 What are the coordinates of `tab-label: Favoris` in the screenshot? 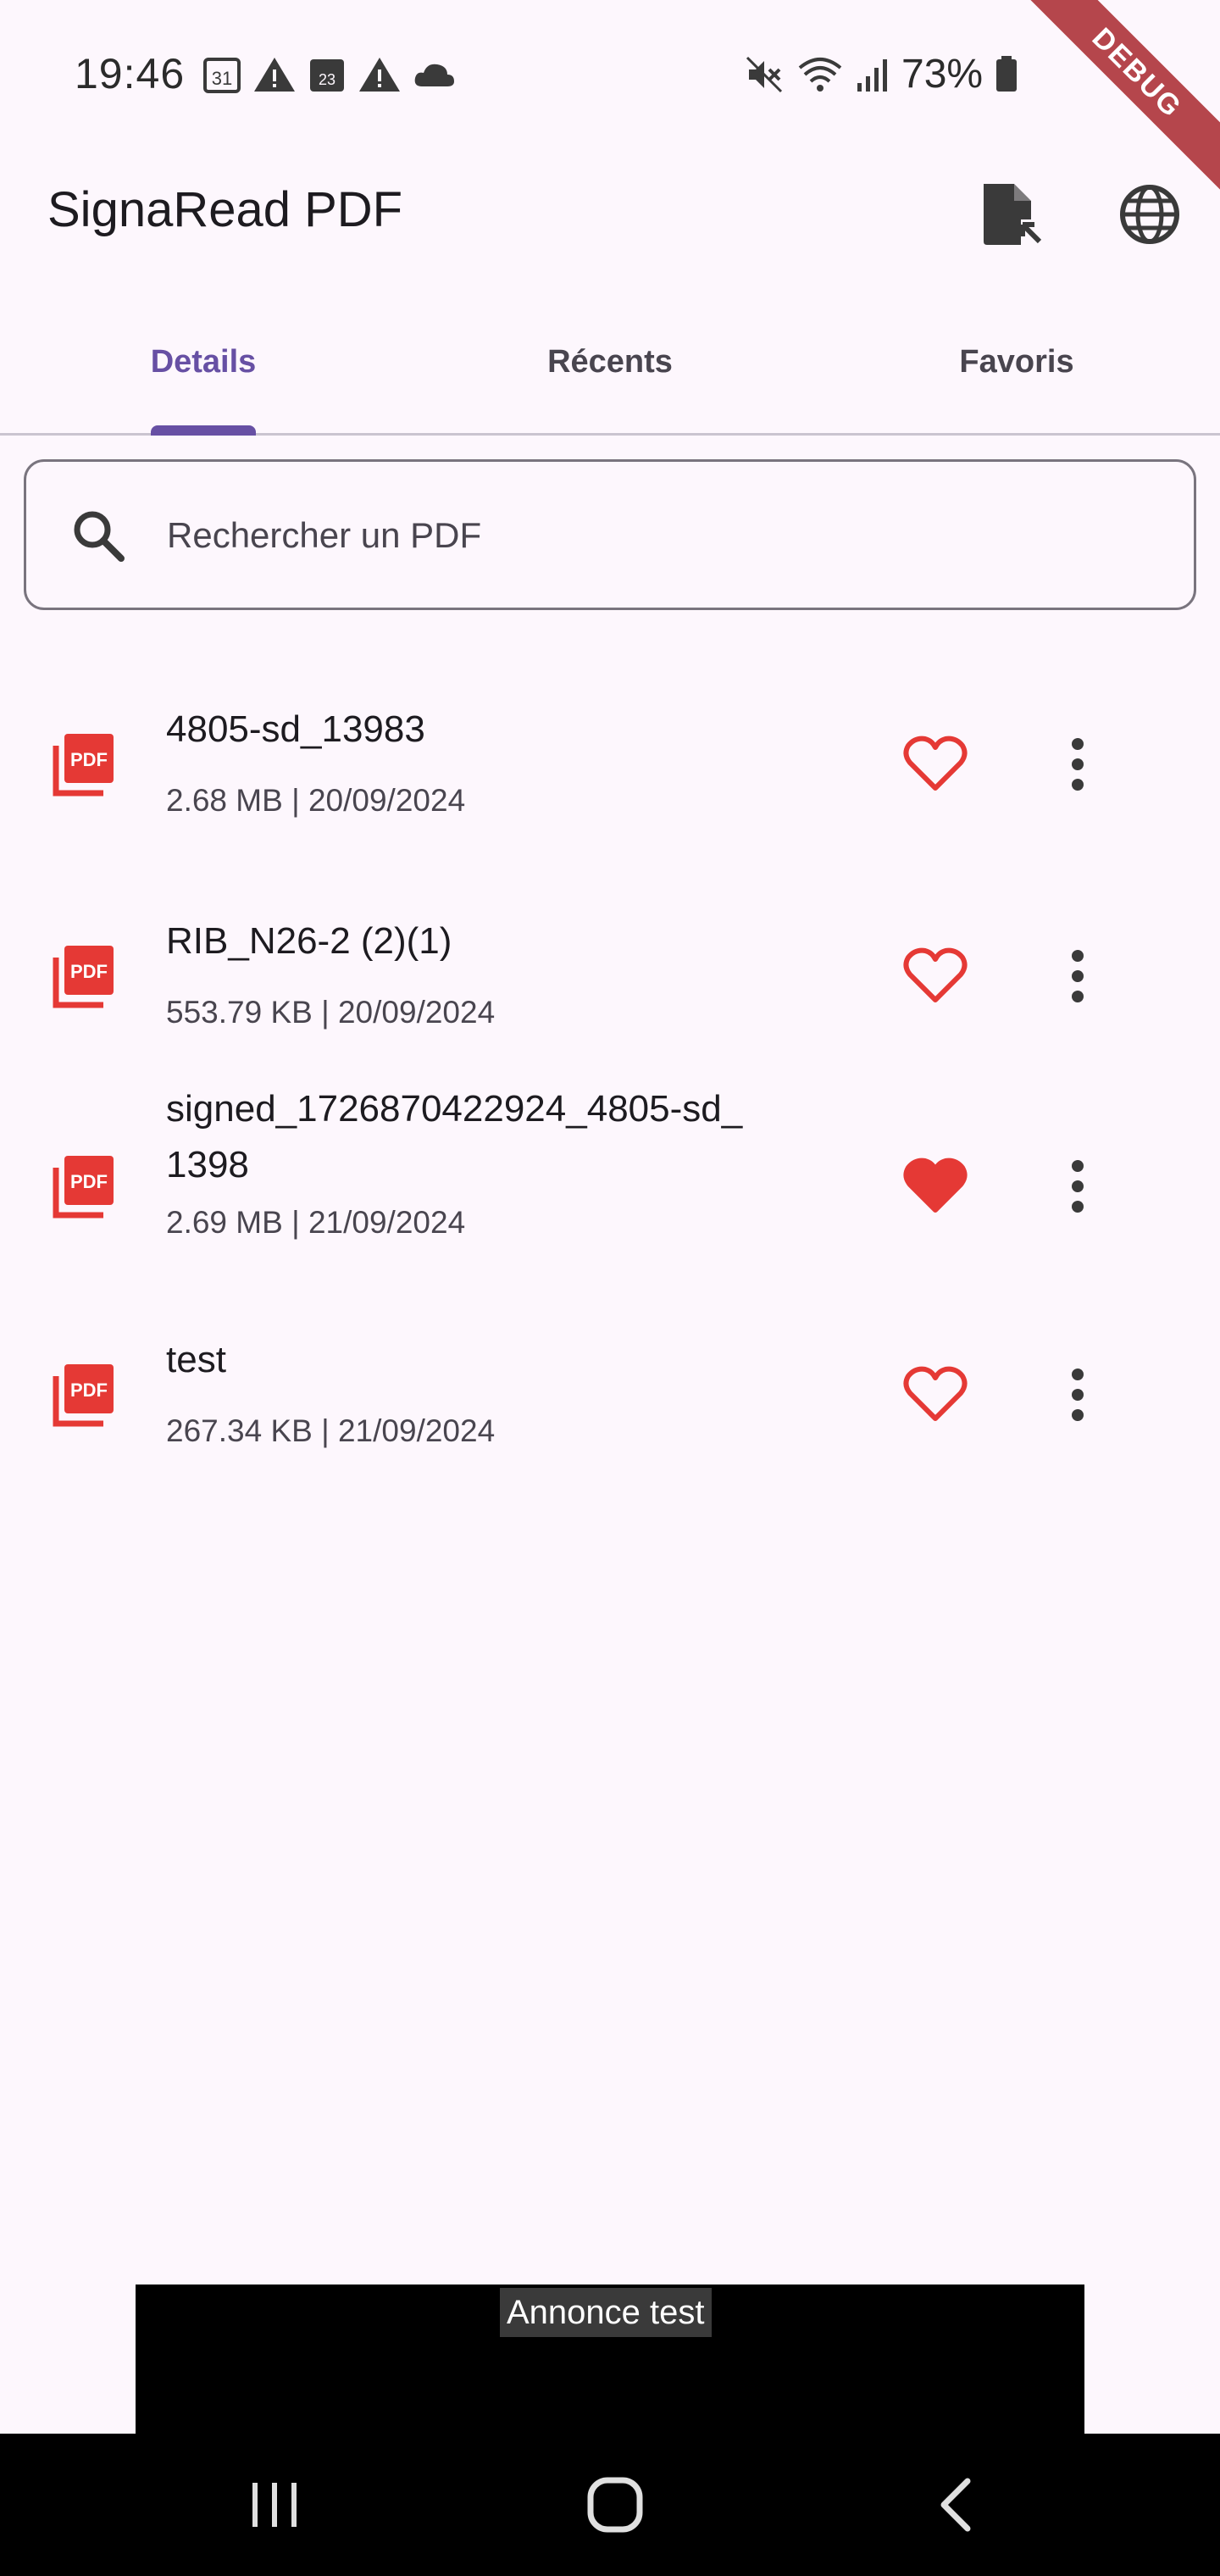 It's located at (1016, 362).